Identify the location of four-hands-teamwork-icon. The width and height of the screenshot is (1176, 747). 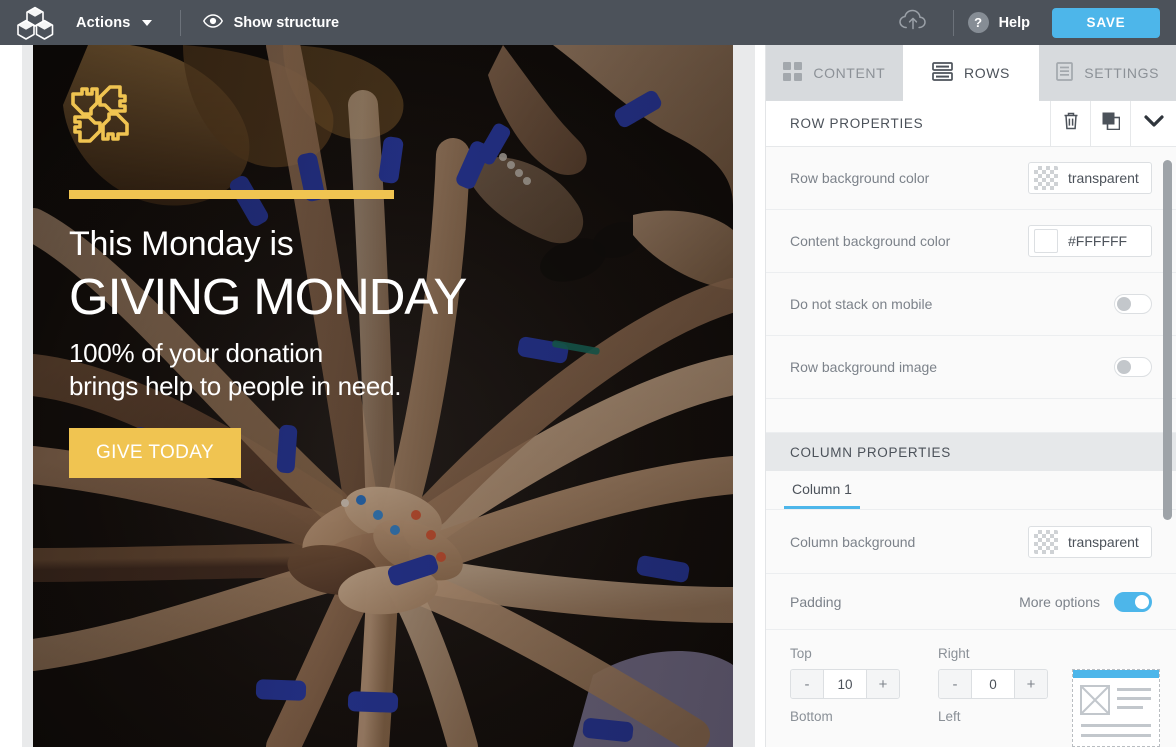
(401, 116).